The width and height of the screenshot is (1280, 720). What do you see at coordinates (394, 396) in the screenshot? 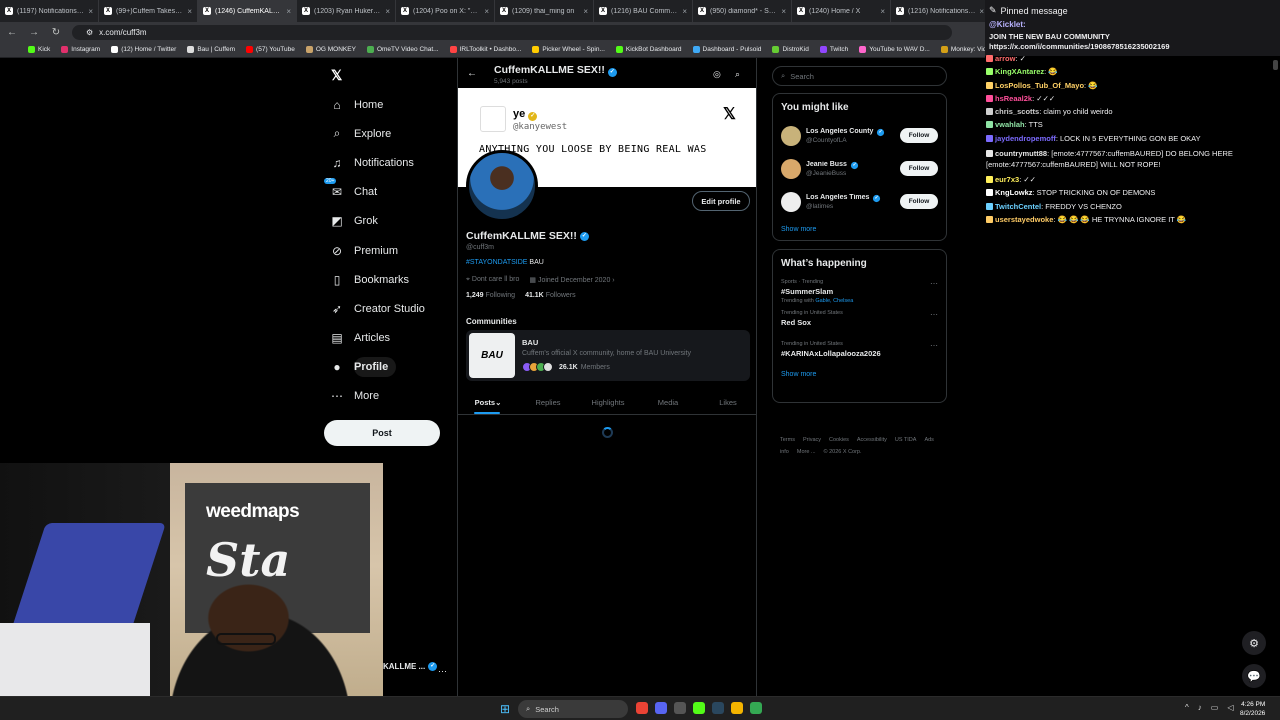
I see `nav-item-more: ⋯ More` at bounding box center [394, 396].